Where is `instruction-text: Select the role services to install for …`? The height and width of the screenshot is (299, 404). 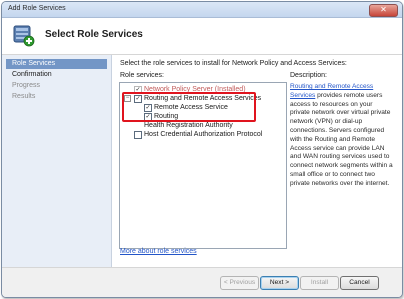 instruction-text: Select the role services to install for … is located at coordinates (233, 63).